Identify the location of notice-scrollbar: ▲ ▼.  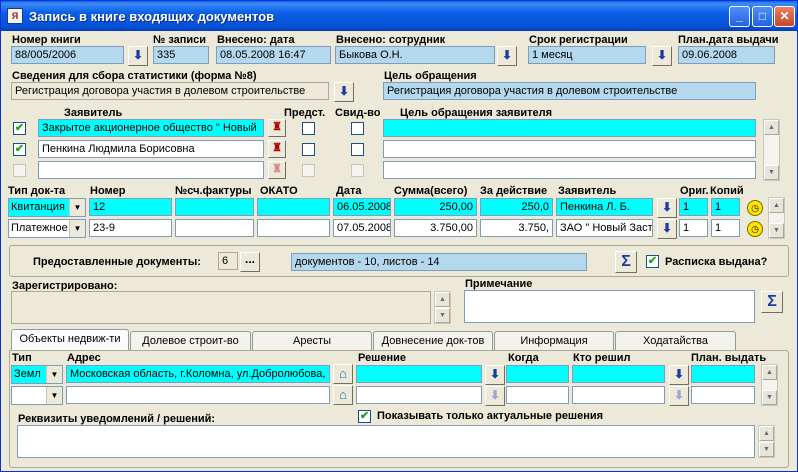
(766, 441).